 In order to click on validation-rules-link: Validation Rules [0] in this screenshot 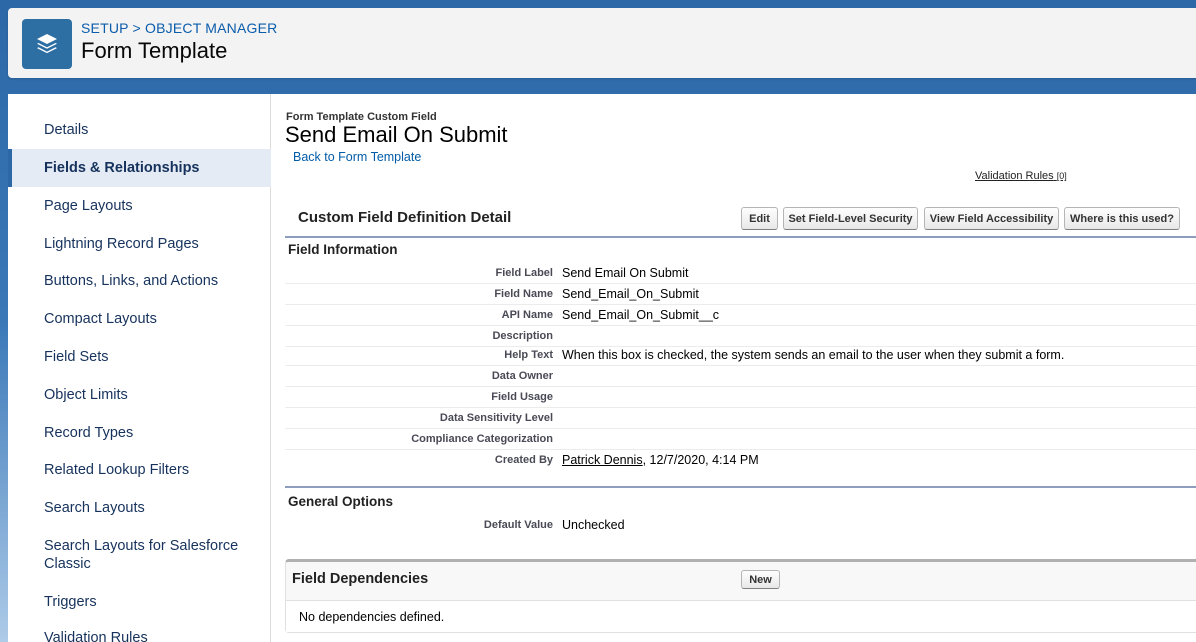, I will do `click(1021, 176)`.